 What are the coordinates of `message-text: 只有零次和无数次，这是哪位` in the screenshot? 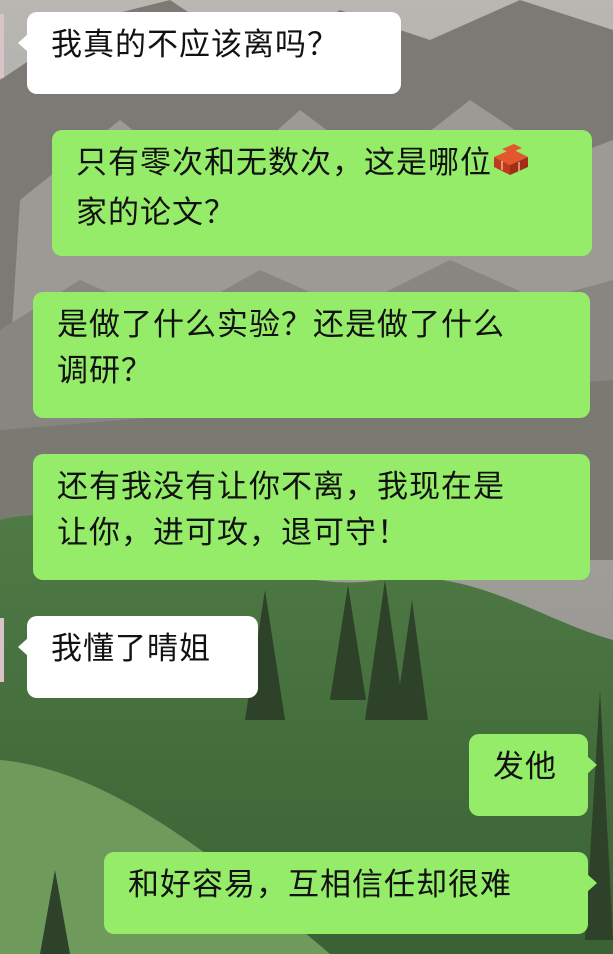 It's located at (284, 163).